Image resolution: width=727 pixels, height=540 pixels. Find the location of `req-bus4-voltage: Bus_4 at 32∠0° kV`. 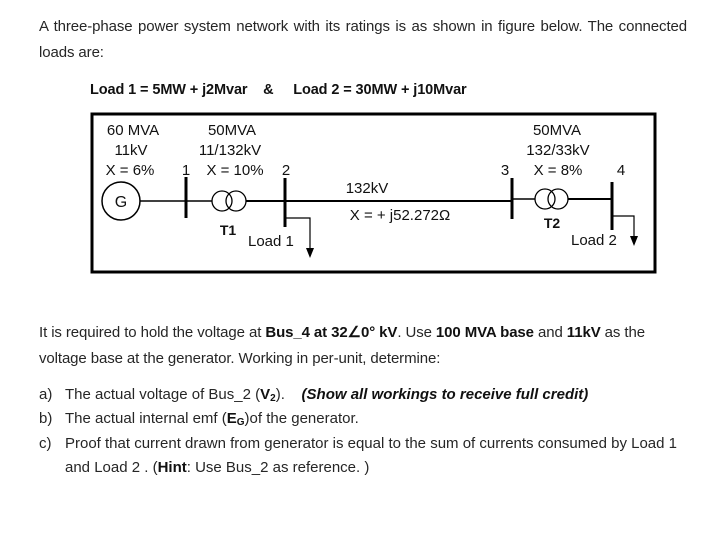

req-bus4-voltage: Bus_4 at 32∠0° kV is located at coordinates (331, 332).